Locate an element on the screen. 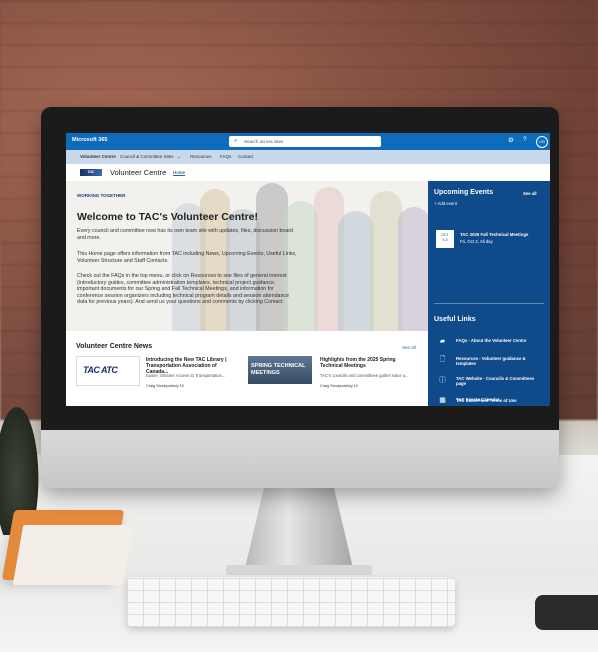 This screenshot has height=652, width=598. monitor-chin is located at coordinates (300, 459).